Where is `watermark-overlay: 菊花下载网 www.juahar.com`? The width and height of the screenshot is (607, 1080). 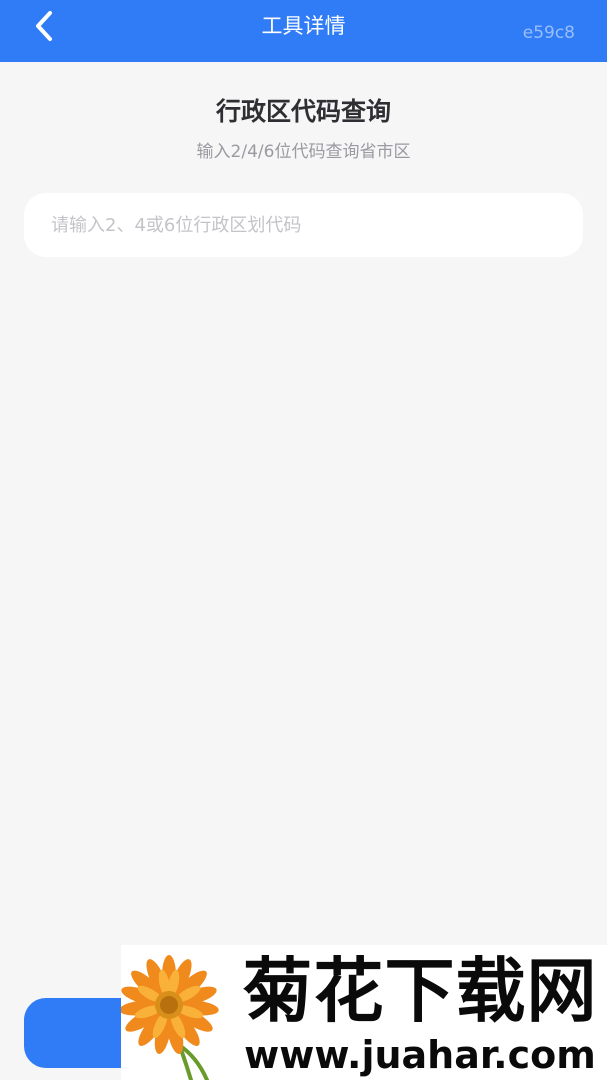
watermark-overlay: 菊花下载网 www.juahar.com is located at coordinates (364, 1012).